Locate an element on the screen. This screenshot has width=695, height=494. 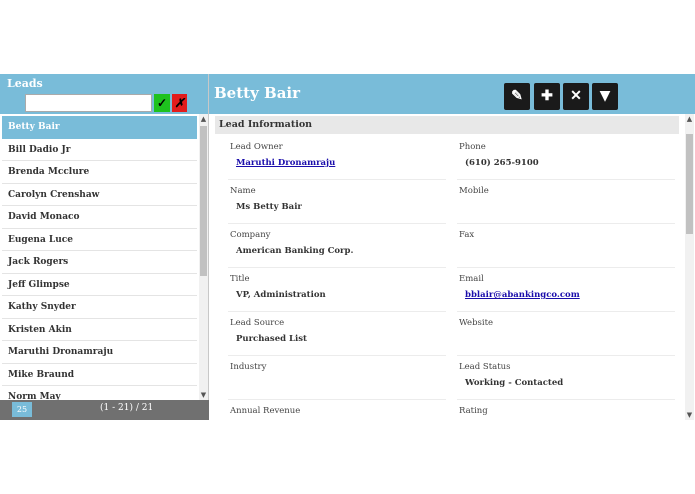
list-item: Maruthi Dronamraju is located at coordinates (99, 352).